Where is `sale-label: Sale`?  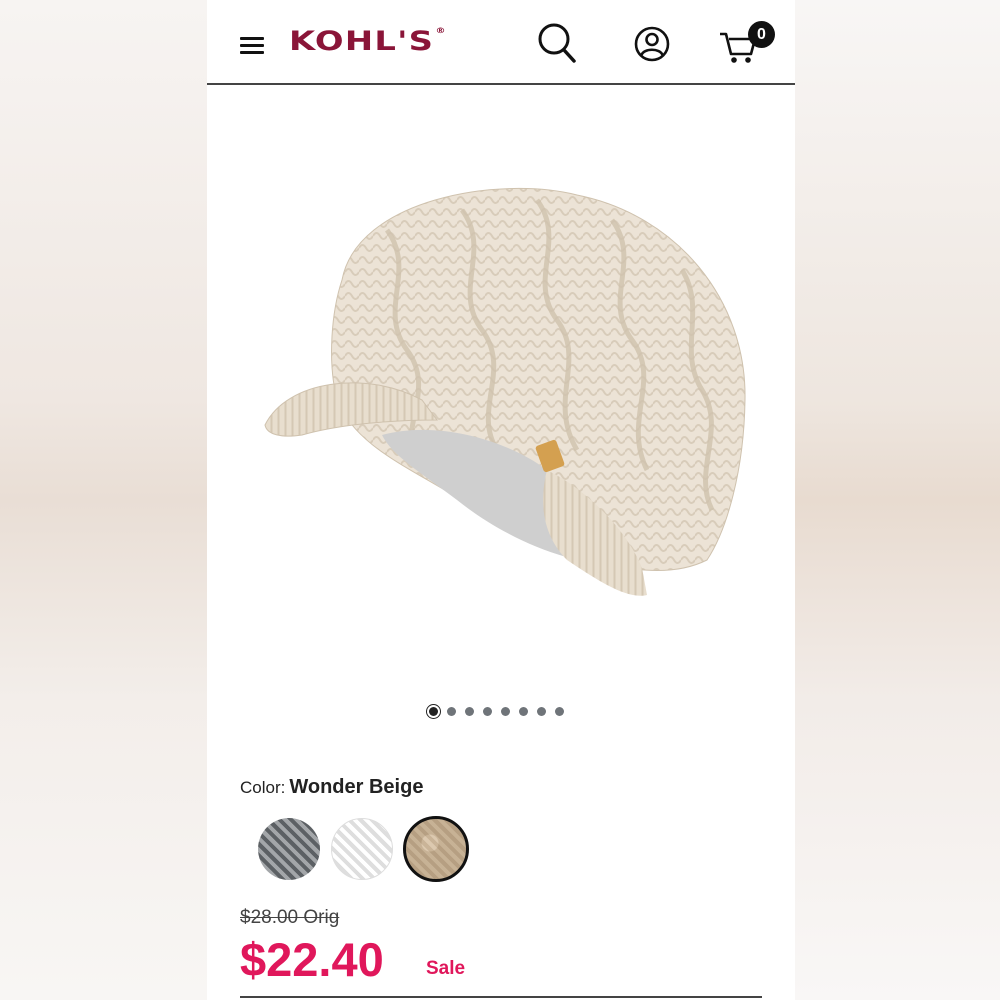
sale-label: Sale is located at coordinates (446, 968).